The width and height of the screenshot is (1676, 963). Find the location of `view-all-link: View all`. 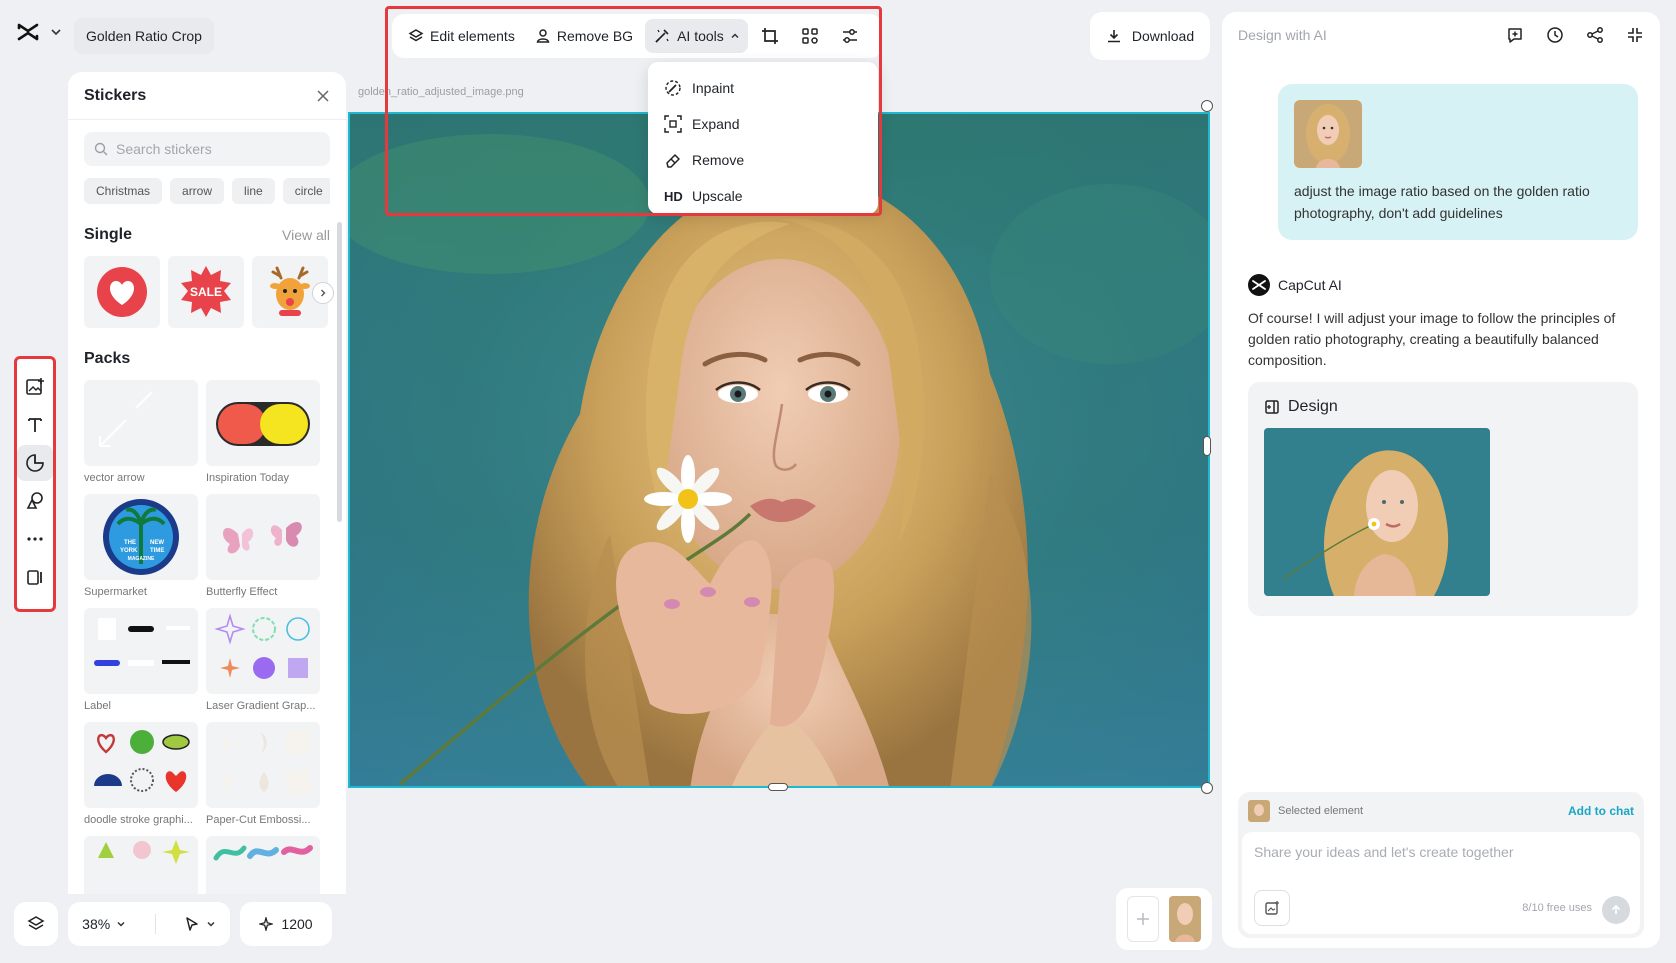

view-all-link: View all is located at coordinates (306, 235).